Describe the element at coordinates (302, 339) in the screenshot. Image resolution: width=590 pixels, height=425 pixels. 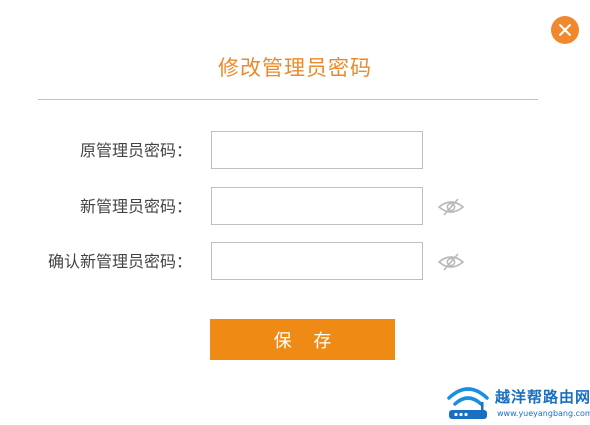
I see `save-button: 保 存` at that location.